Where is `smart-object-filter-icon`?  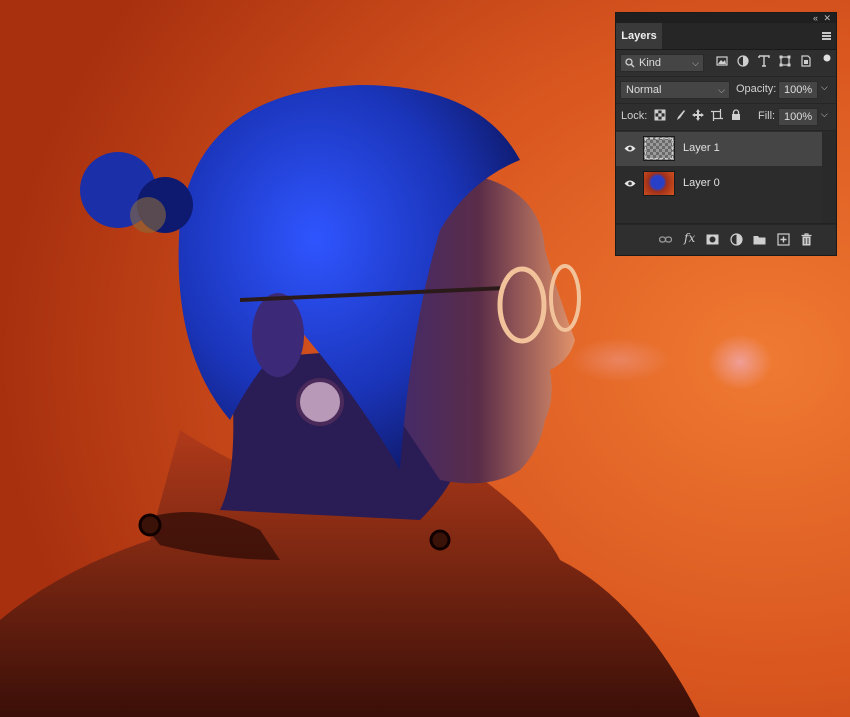
smart-object-filter-icon is located at coordinates (806, 61).